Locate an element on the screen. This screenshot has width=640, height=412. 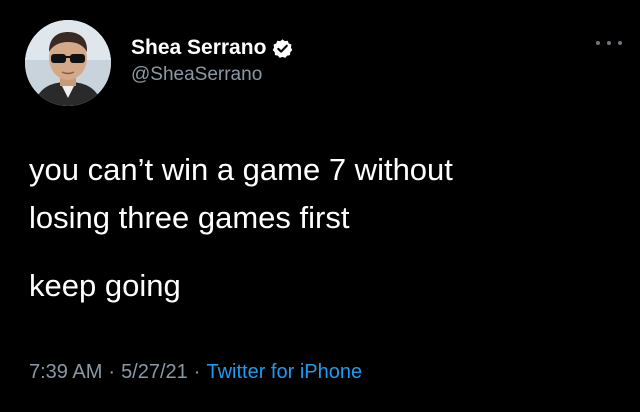
tweet-text-line-1: you can’t win a game 7 without is located at coordinates (241, 169).